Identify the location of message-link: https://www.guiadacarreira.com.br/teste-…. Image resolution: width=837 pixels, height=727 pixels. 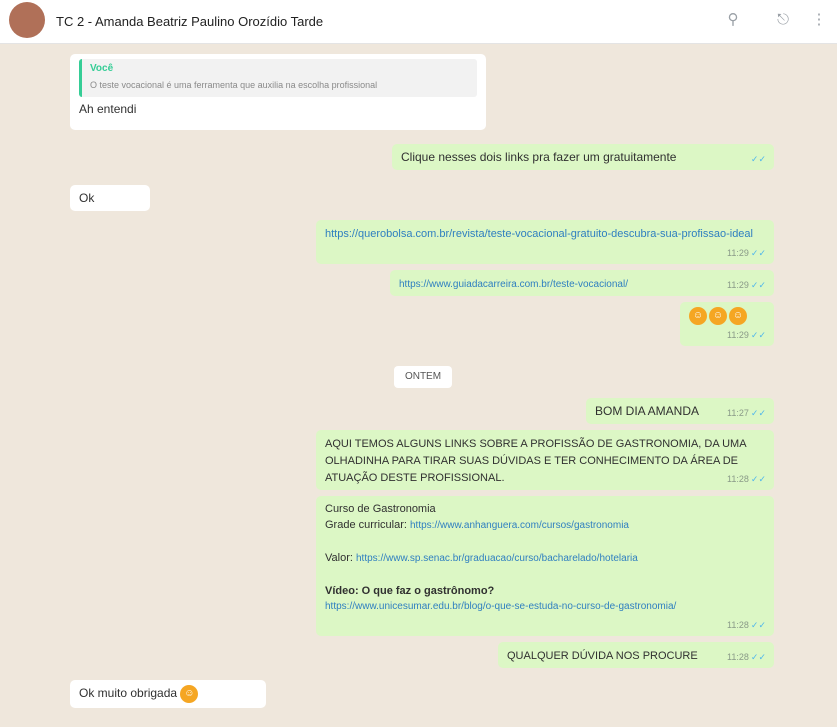
(513, 284).